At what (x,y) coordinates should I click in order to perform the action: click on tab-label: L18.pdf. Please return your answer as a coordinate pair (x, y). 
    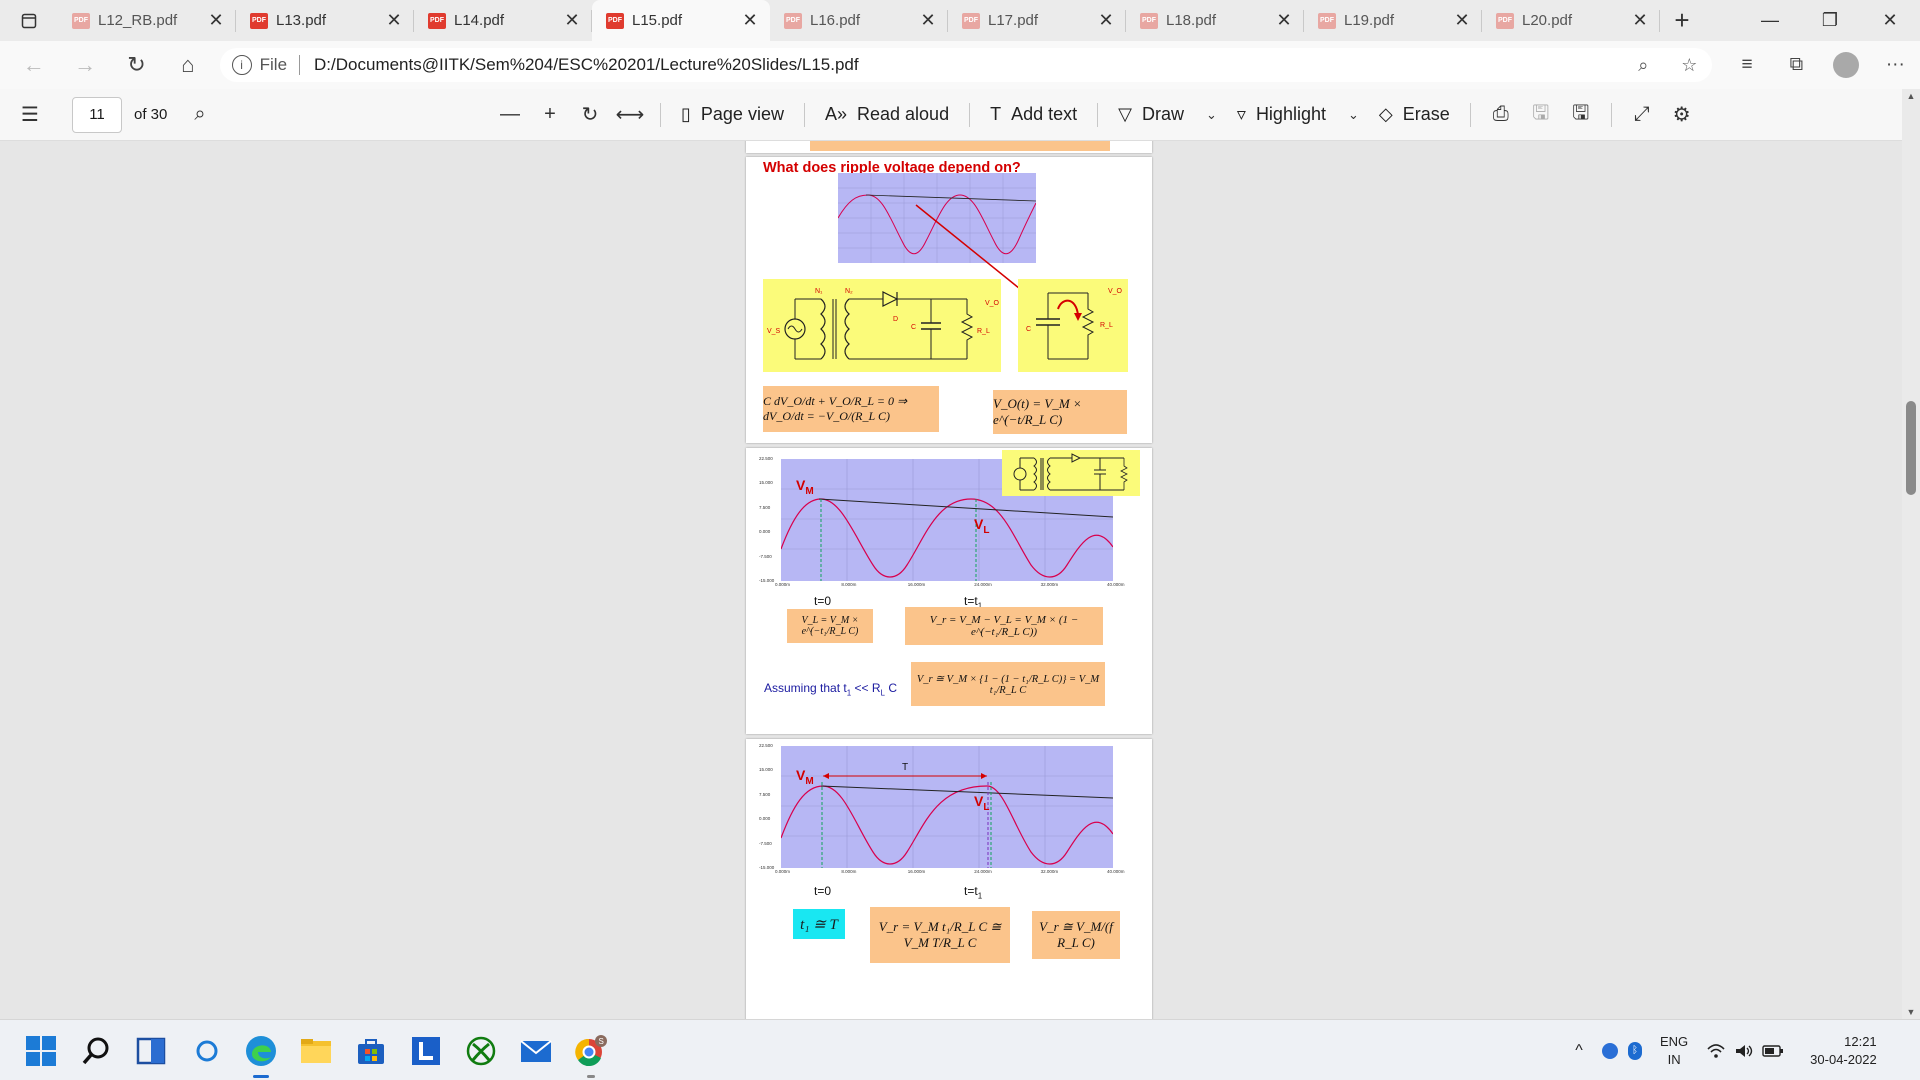
    Looking at the image, I should click on (1191, 20).